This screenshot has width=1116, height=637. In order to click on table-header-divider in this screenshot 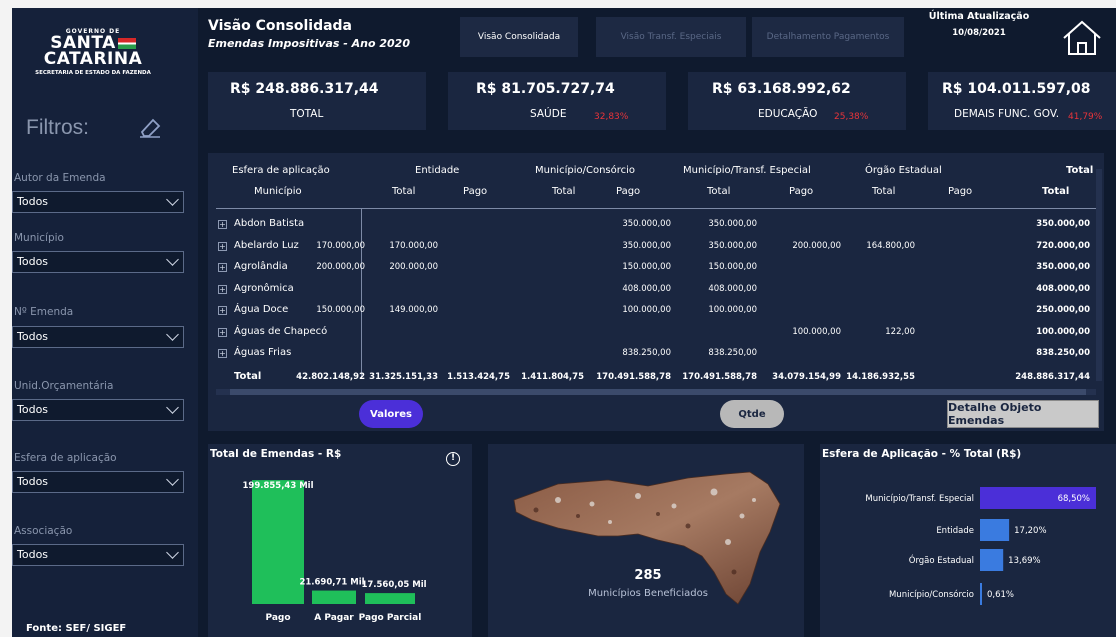, I will do `click(656, 208)`.